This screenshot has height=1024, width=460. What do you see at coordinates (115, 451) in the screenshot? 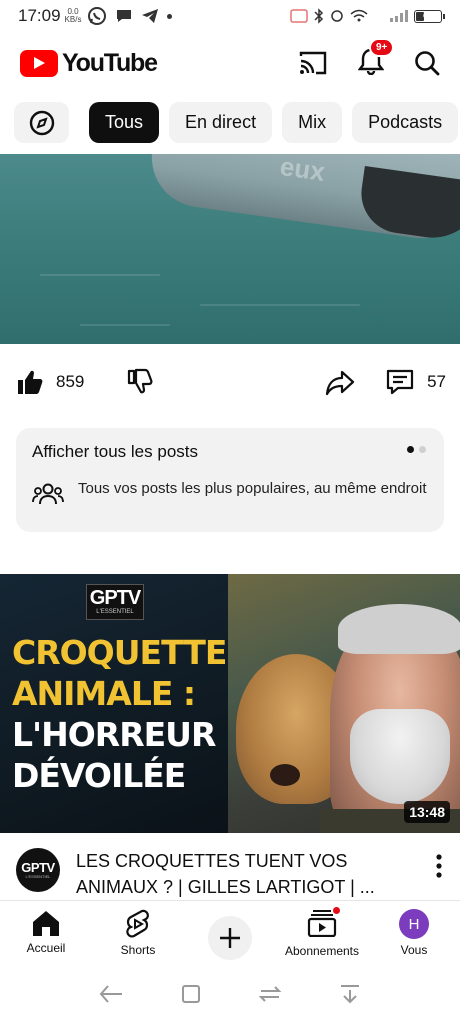
I see `all-posts-title: Afficher tous les posts` at bounding box center [115, 451].